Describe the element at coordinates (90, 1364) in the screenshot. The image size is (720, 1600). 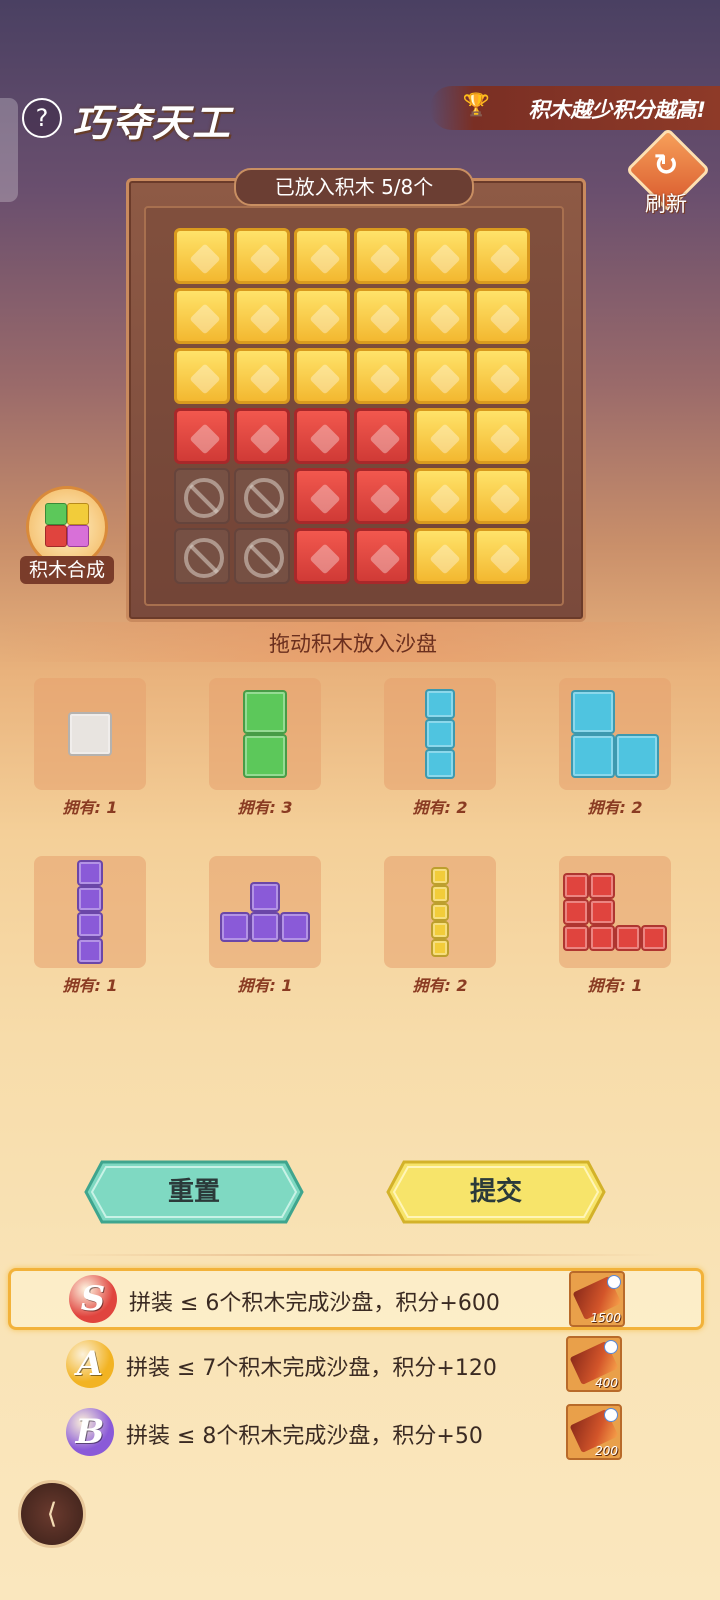
I see `grade-badge-icon: A` at that location.